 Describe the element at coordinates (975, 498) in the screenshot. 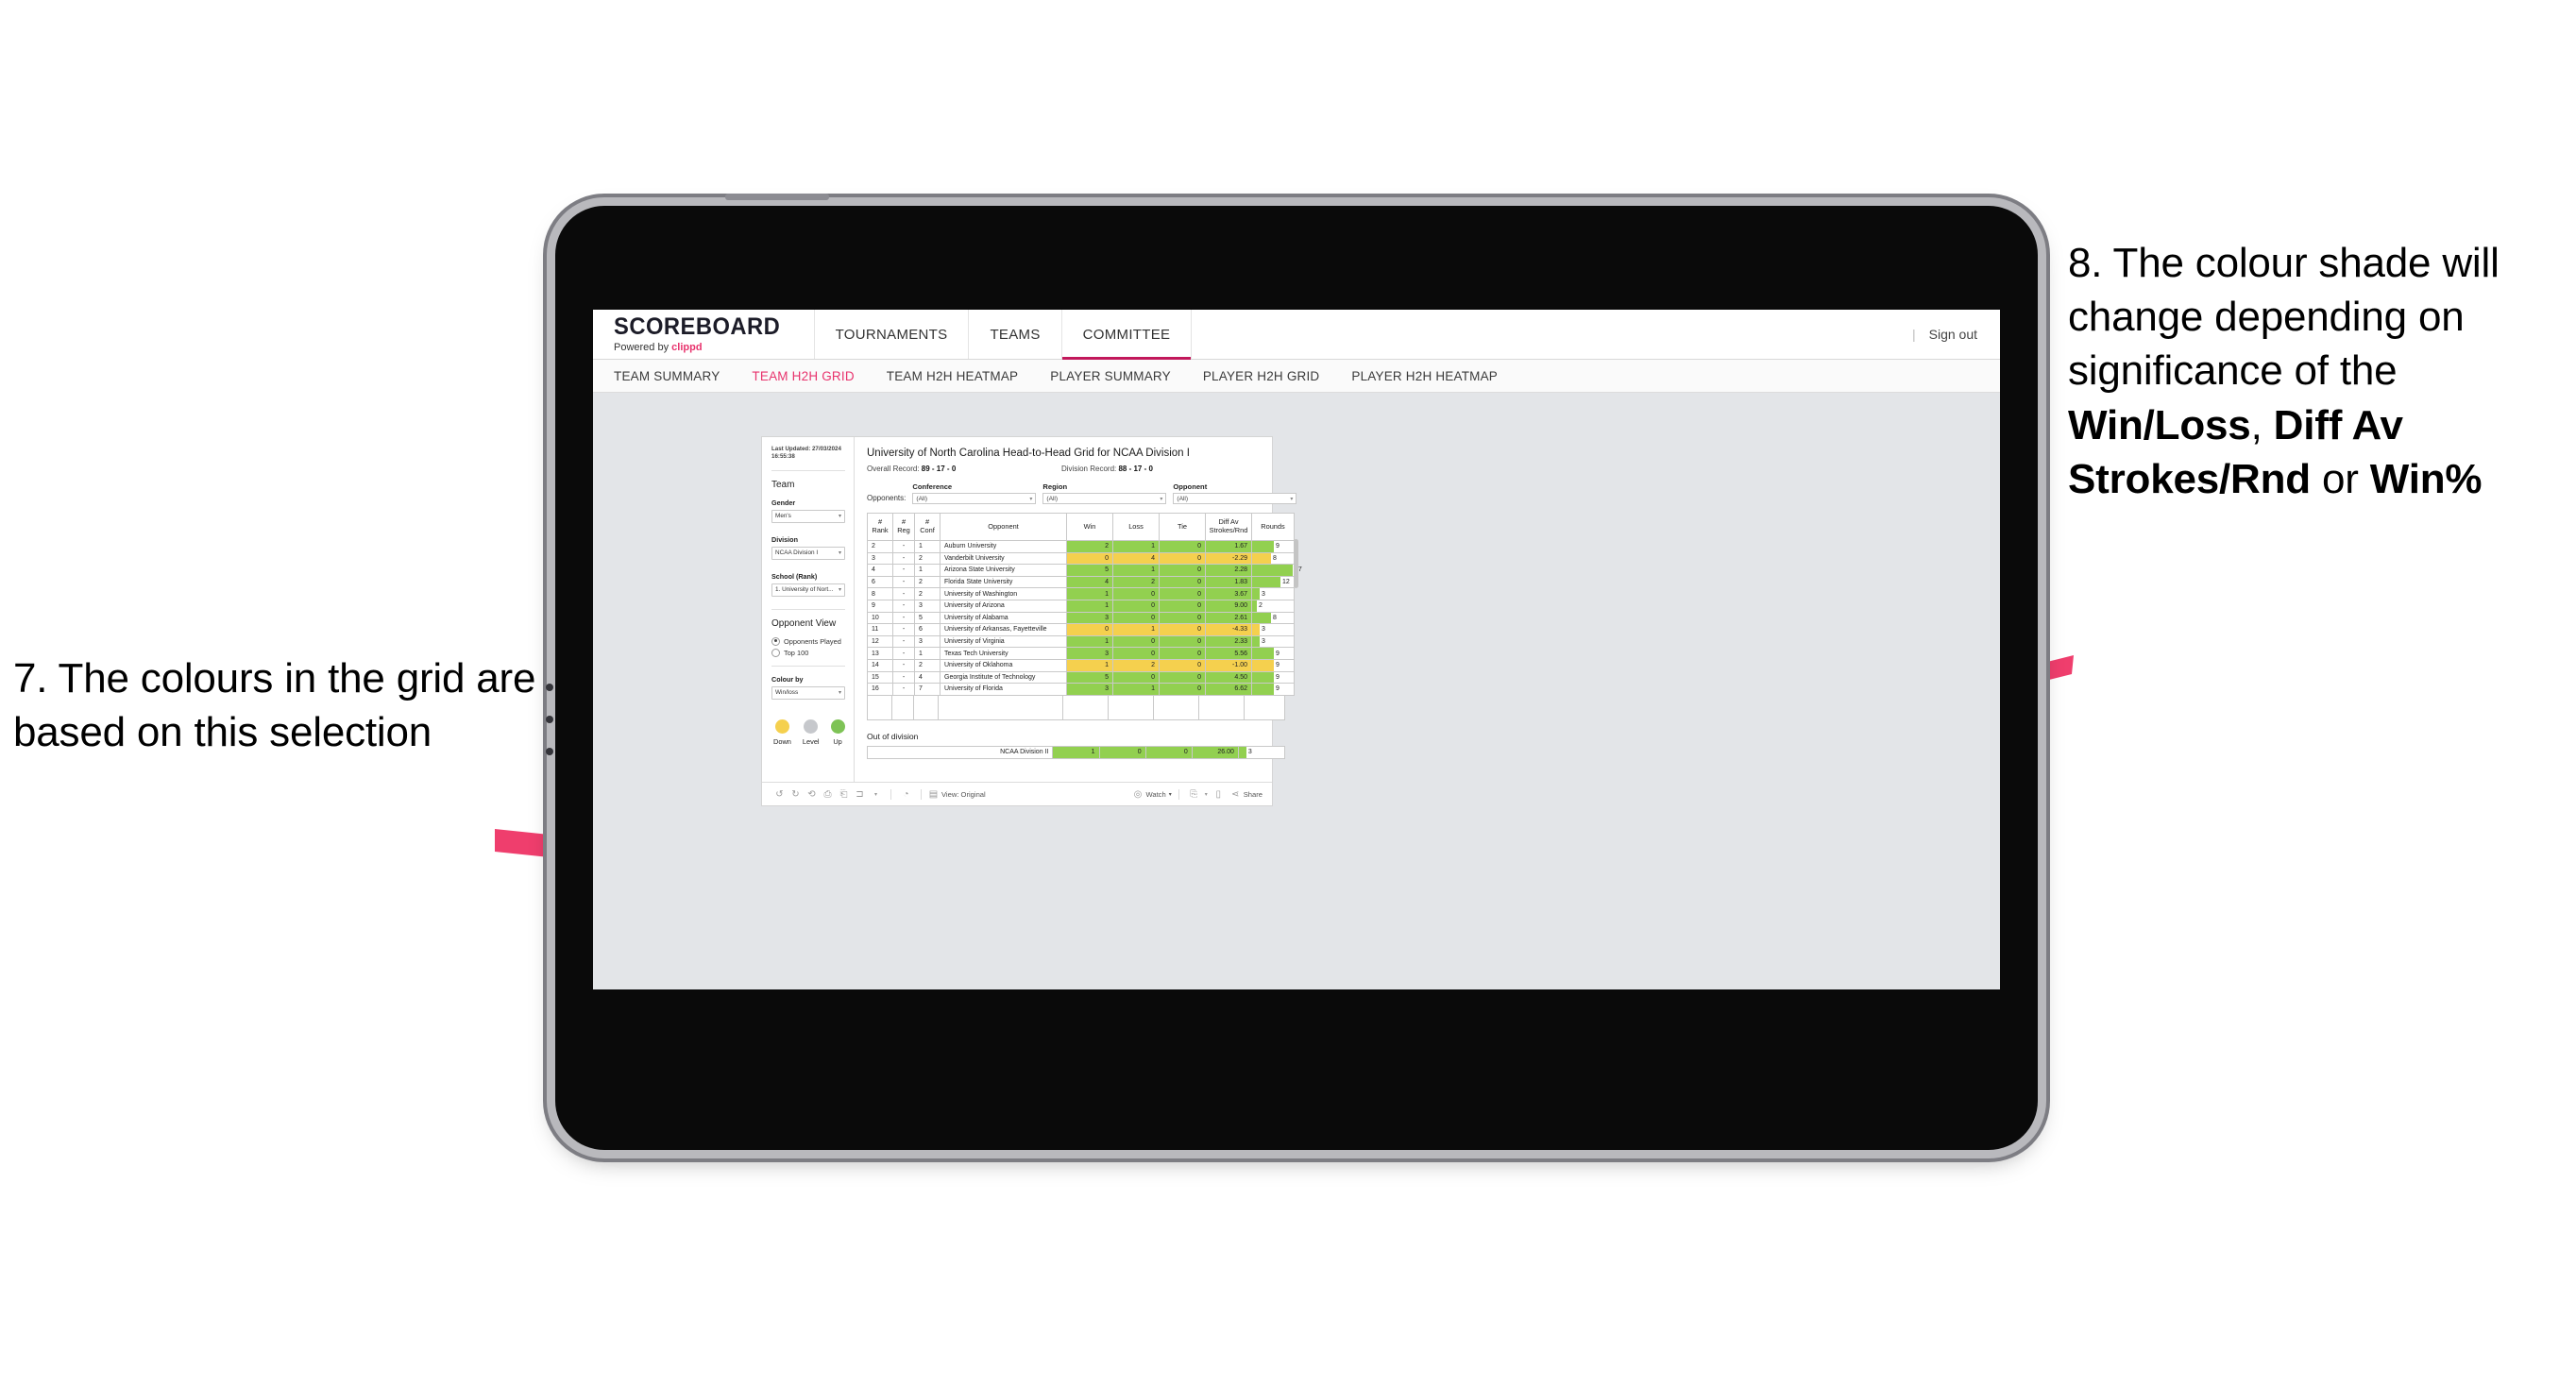

I see `conference-select: (All) ▾` at that location.